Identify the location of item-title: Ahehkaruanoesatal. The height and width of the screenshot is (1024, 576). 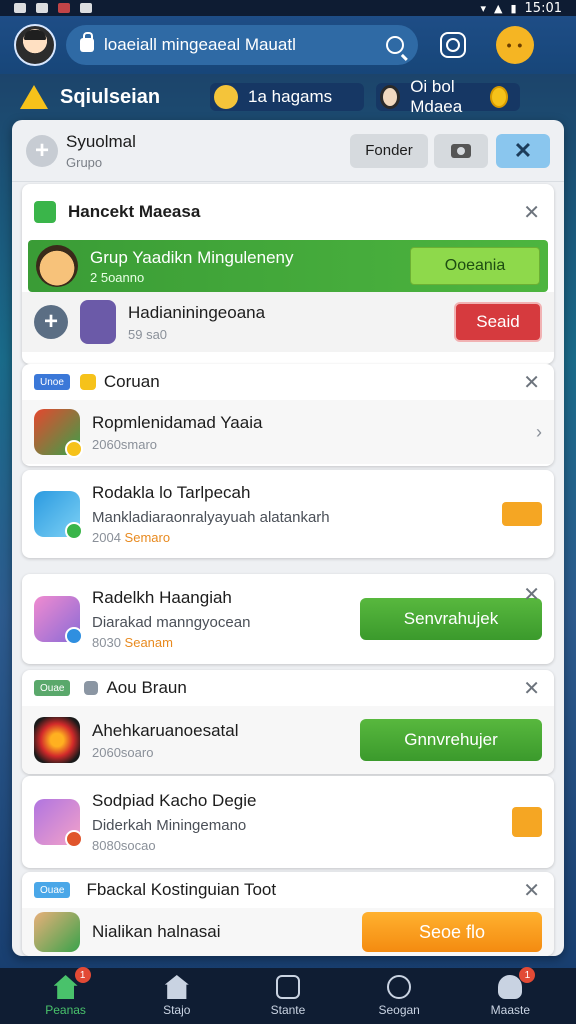
(165, 730).